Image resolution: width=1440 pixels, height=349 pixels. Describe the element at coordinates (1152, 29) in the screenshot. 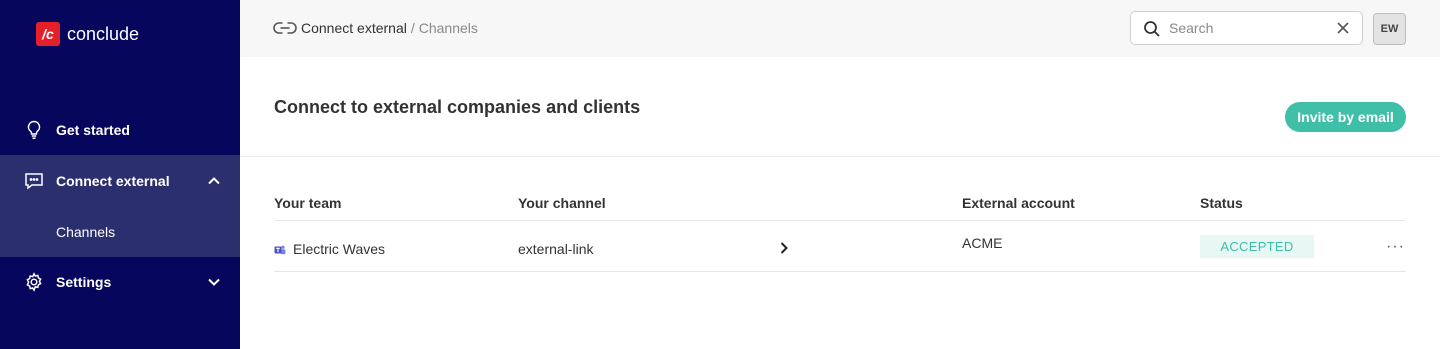

I see `search-icon` at that location.